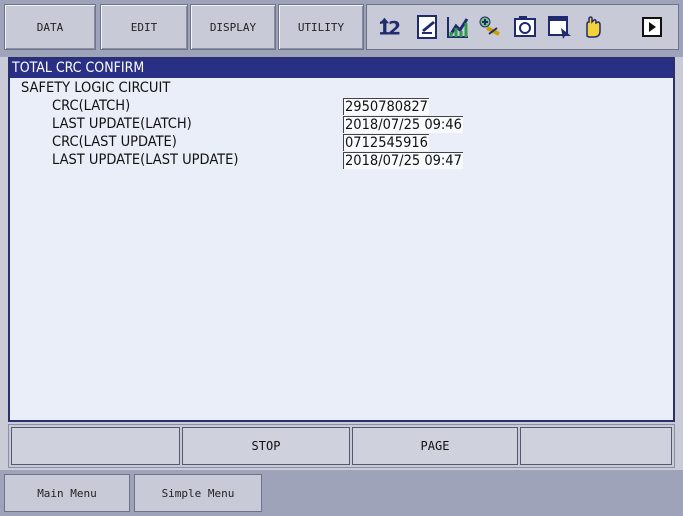  I want to click on last-update-latch-label: LAST UPDATE(LATCH), so click(122, 124).